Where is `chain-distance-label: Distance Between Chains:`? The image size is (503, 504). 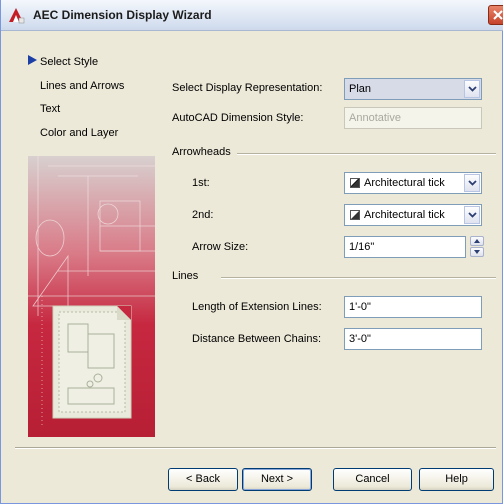
chain-distance-label: Distance Between Chains: is located at coordinates (257, 339).